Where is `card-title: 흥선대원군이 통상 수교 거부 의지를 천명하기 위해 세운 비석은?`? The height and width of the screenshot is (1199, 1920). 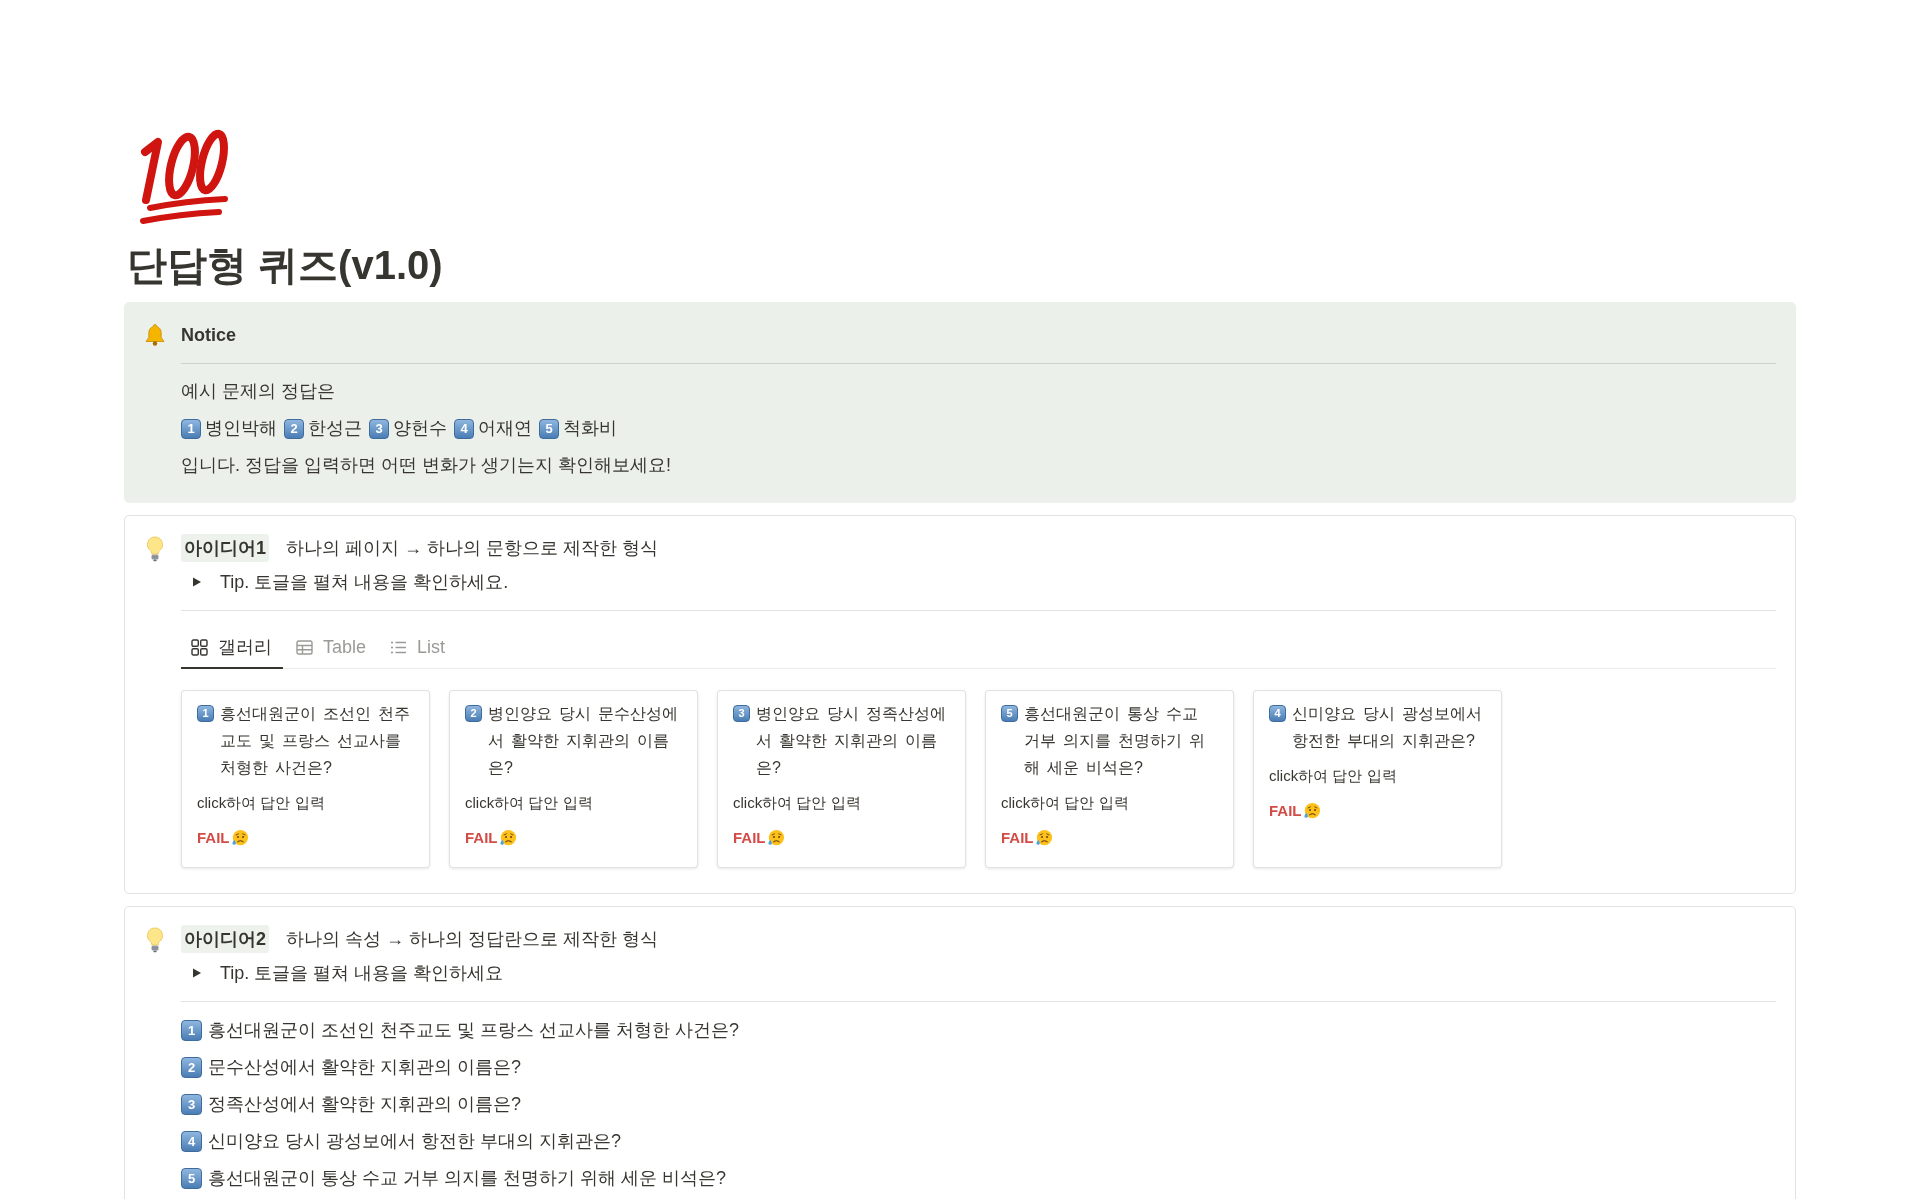
card-title: 흥선대원군이 통상 수교 거부 의지를 천명하기 위해 세운 비석은? is located at coordinates (1115, 741).